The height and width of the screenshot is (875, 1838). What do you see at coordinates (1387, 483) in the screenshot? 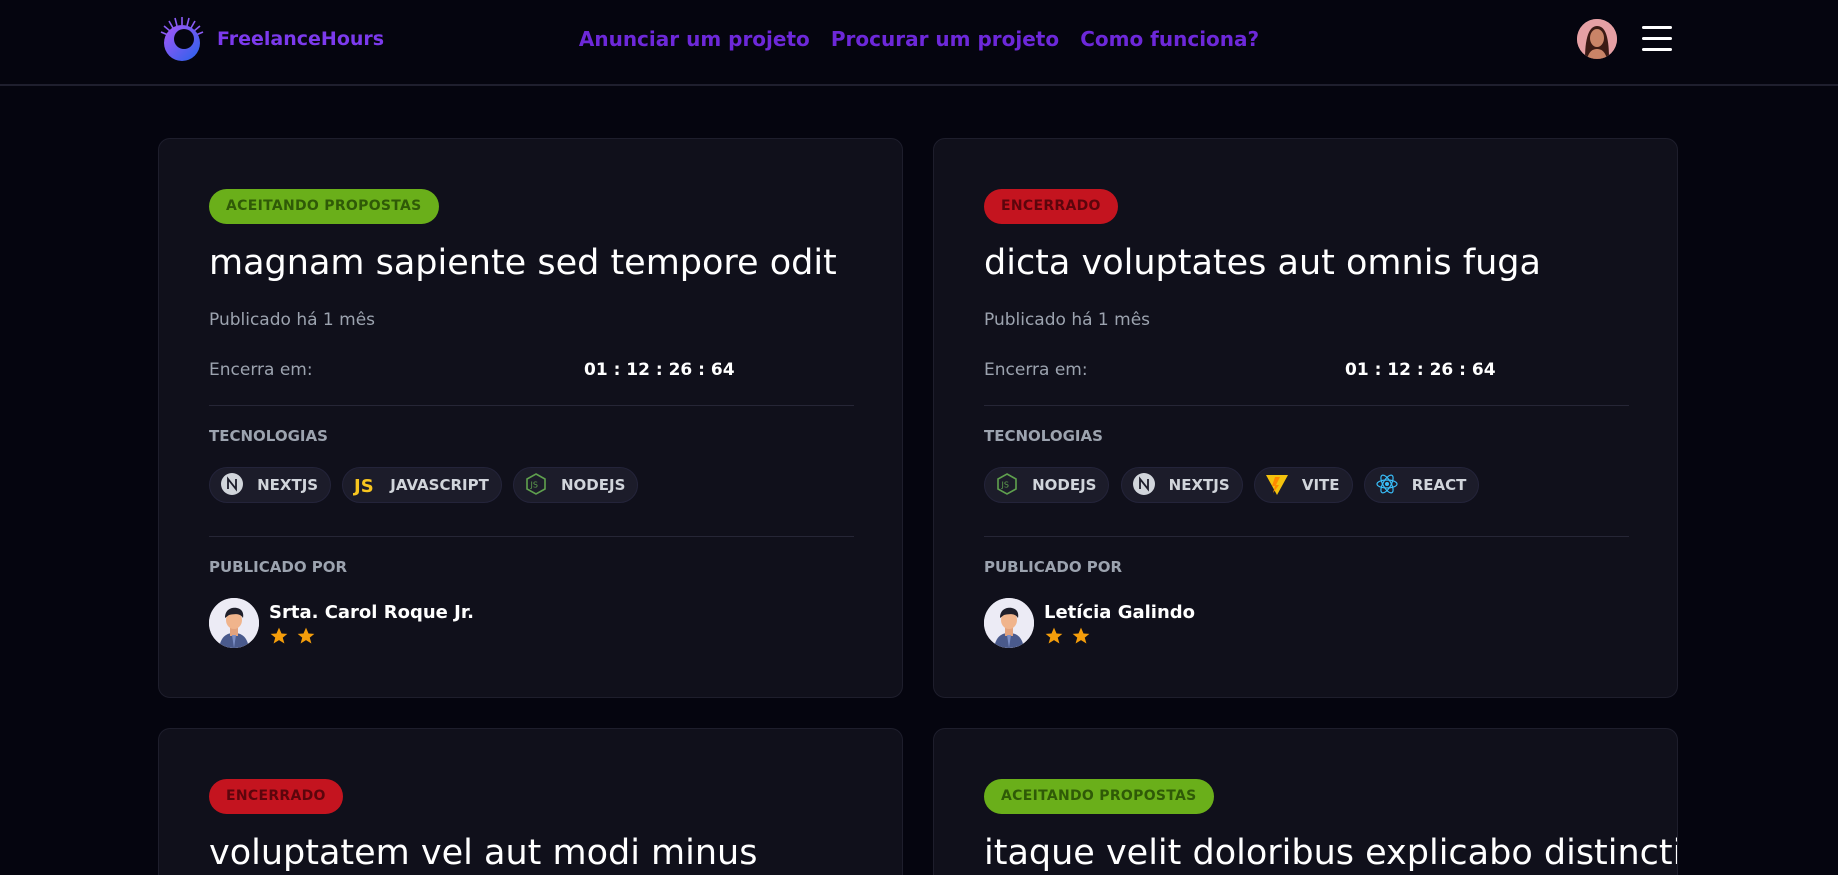
I see `react-icon` at bounding box center [1387, 483].